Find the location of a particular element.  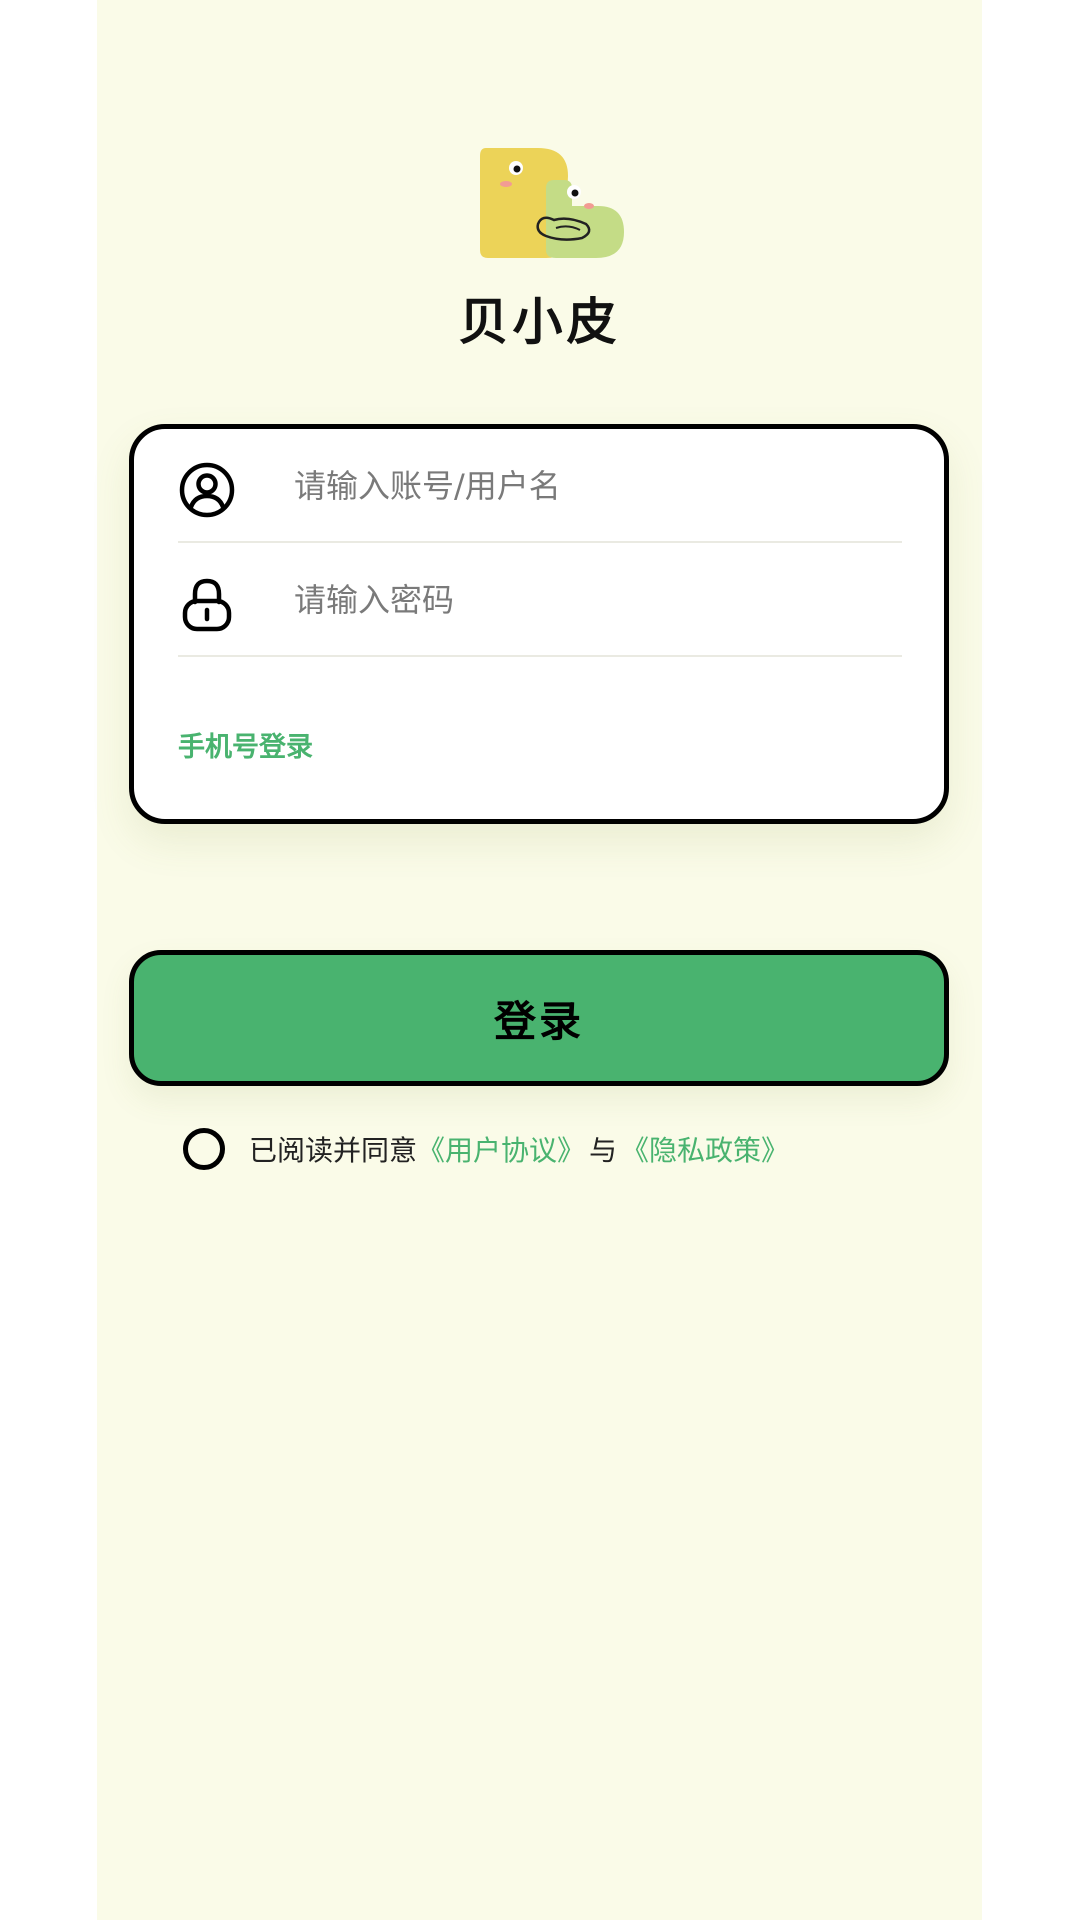

password-field is located at coordinates (540, 600).